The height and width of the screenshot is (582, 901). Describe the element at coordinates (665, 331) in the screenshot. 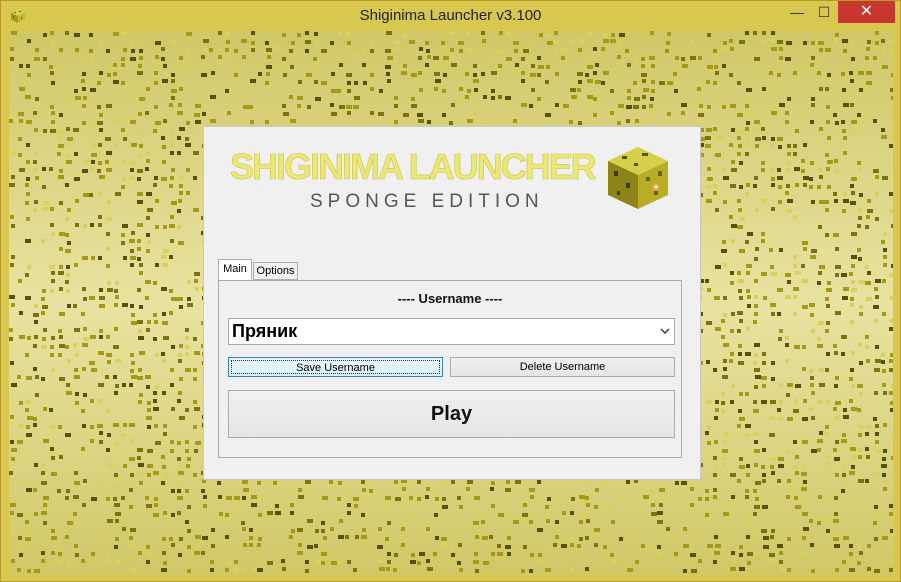

I see `chevron-down-icon` at that location.